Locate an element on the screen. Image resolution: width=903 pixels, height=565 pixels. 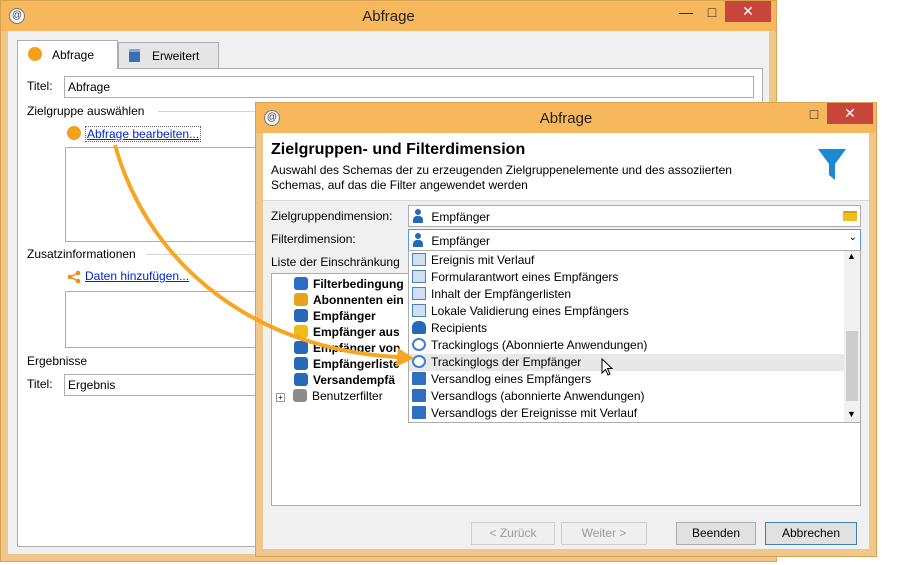
funnel-icon is located at coordinates (300, 395).